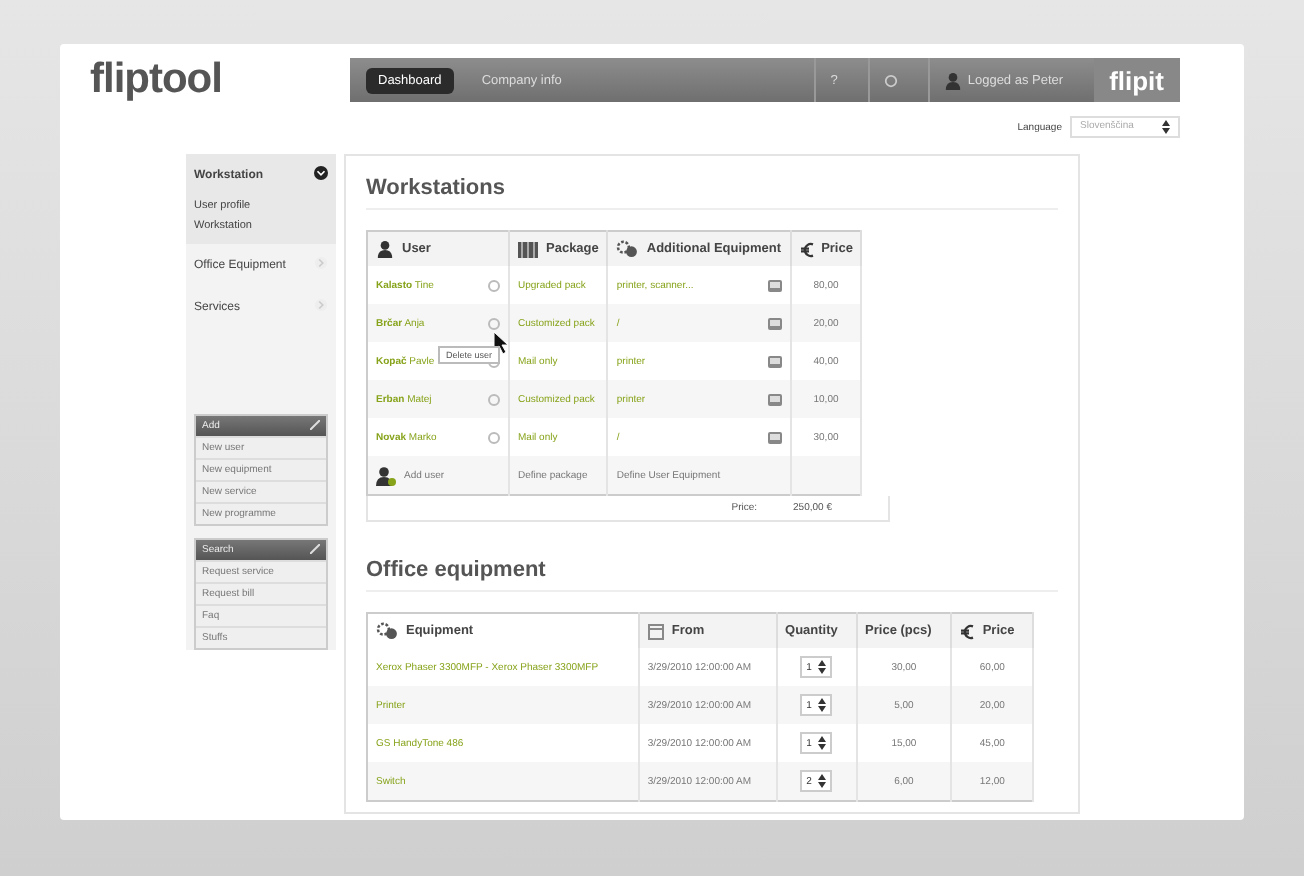  What do you see at coordinates (1136, 80) in the screenshot?
I see `brand-logo: flipit` at bounding box center [1136, 80].